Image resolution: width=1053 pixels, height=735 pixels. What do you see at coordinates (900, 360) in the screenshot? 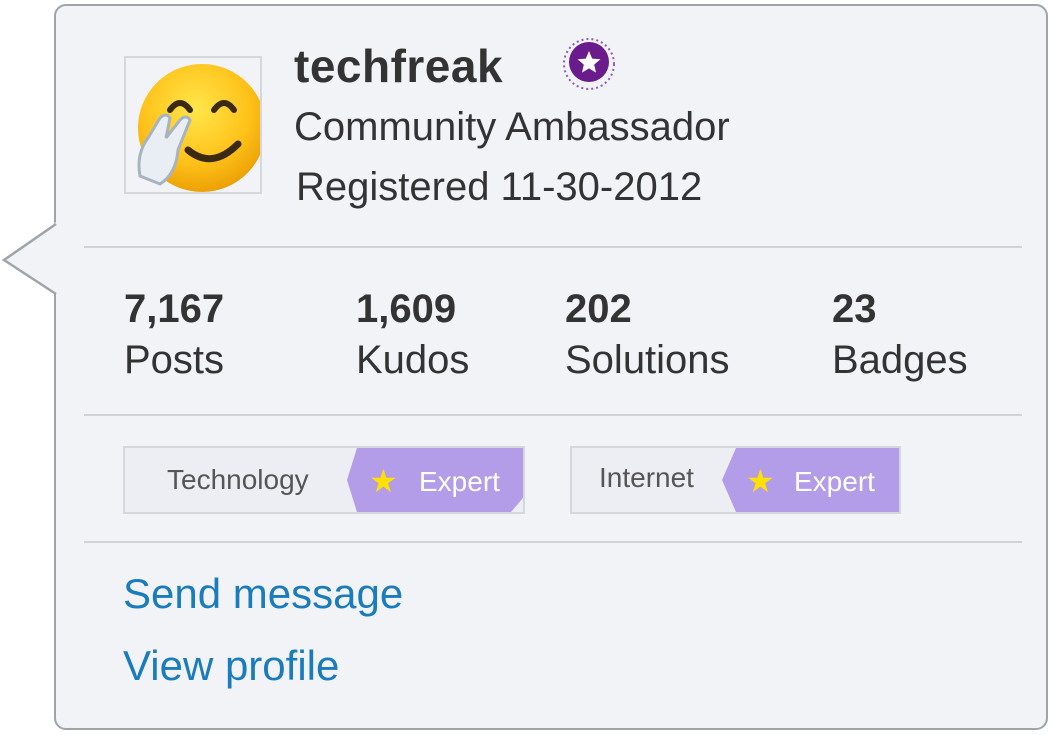
I see `stat-label: Badges` at bounding box center [900, 360].